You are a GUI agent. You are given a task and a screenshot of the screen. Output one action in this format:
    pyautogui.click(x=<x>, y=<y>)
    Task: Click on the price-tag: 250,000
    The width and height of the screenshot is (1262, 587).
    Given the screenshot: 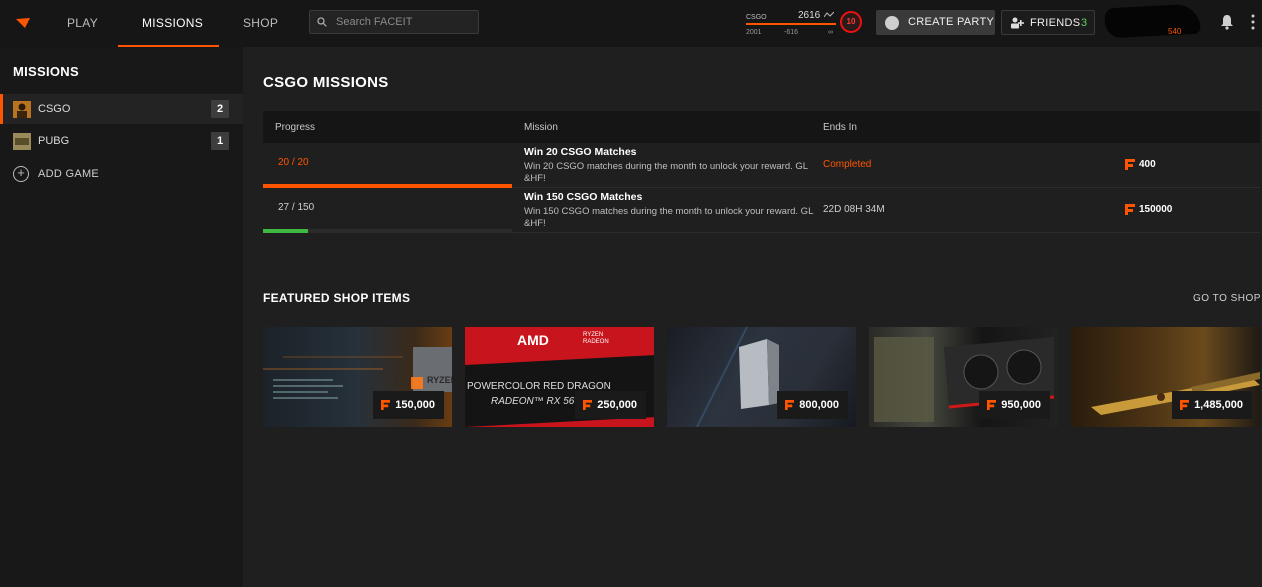 What is the action you would take?
    pyautogui.click(x=610, y=405)
    